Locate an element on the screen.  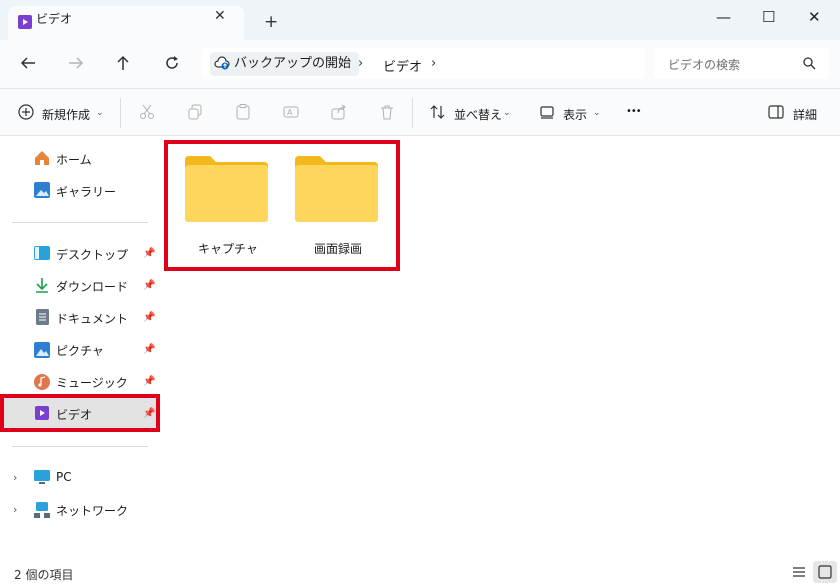
paste-icon is located at coordinates (243, 112).